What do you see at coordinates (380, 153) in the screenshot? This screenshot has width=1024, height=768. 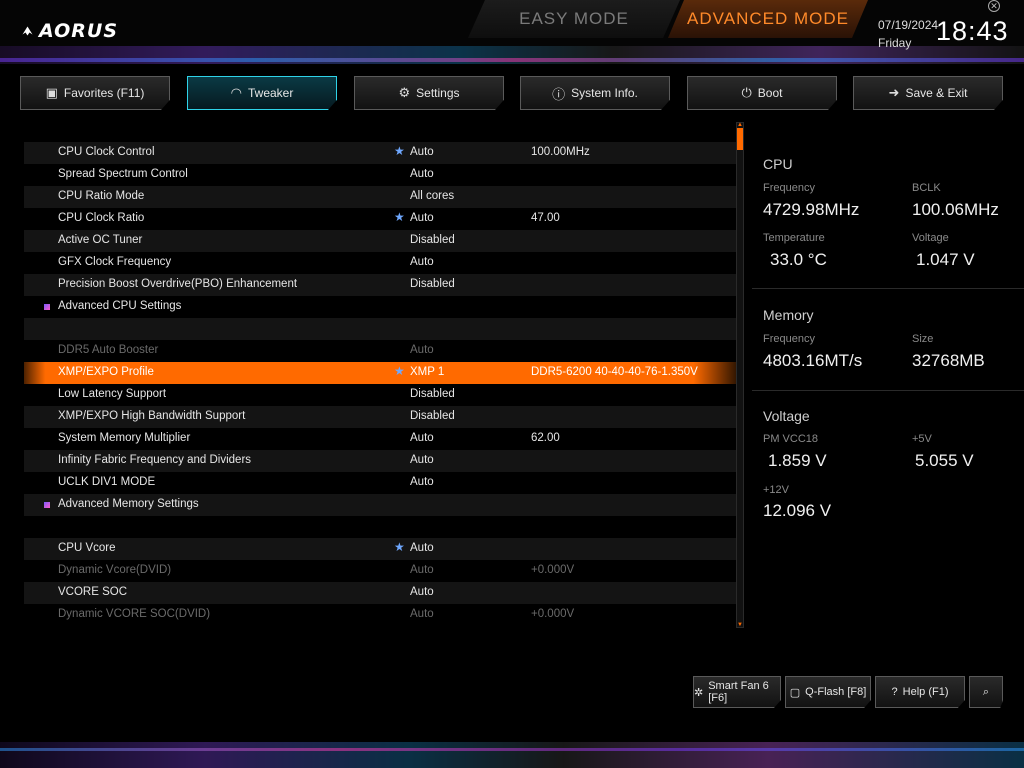 I see `setting-row: CPU Clock Control ★ Auto 100.00MHz` at bounding box center [380, 153].